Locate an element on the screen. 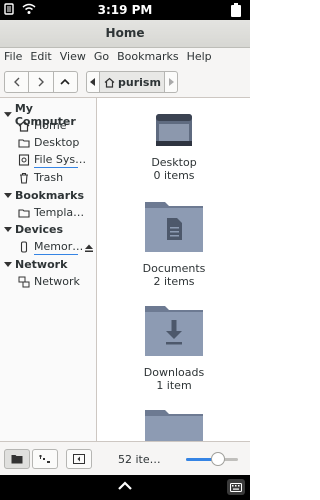 This screenshot has width=320, height=500. toggle-sidebar-button is located at coordinates (79, 459).